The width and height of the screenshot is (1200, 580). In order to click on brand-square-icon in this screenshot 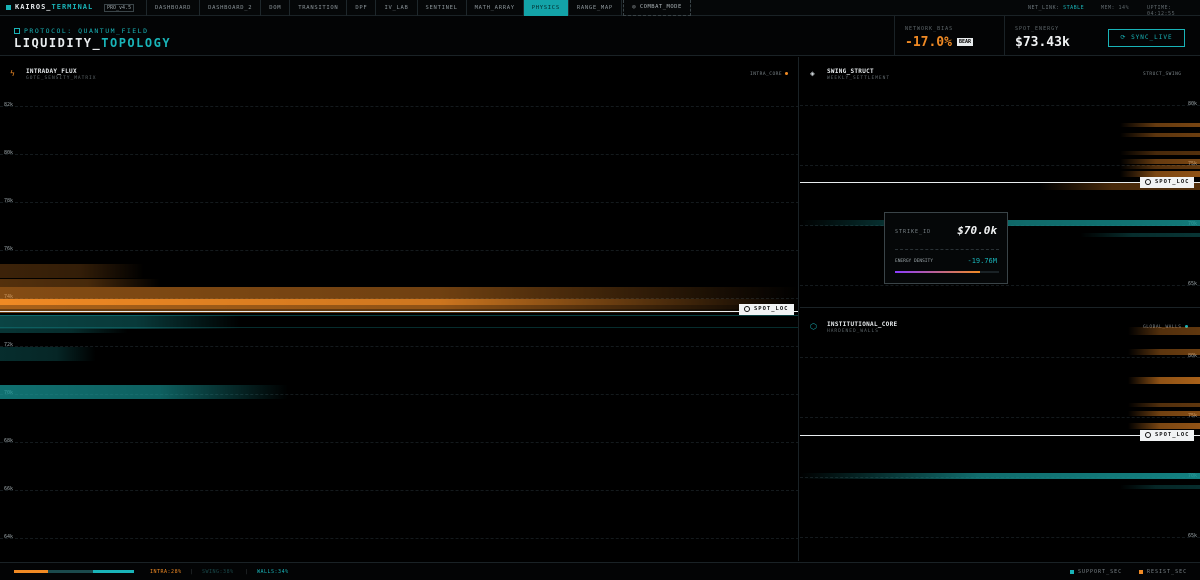, I will do `click(8, 7)`.